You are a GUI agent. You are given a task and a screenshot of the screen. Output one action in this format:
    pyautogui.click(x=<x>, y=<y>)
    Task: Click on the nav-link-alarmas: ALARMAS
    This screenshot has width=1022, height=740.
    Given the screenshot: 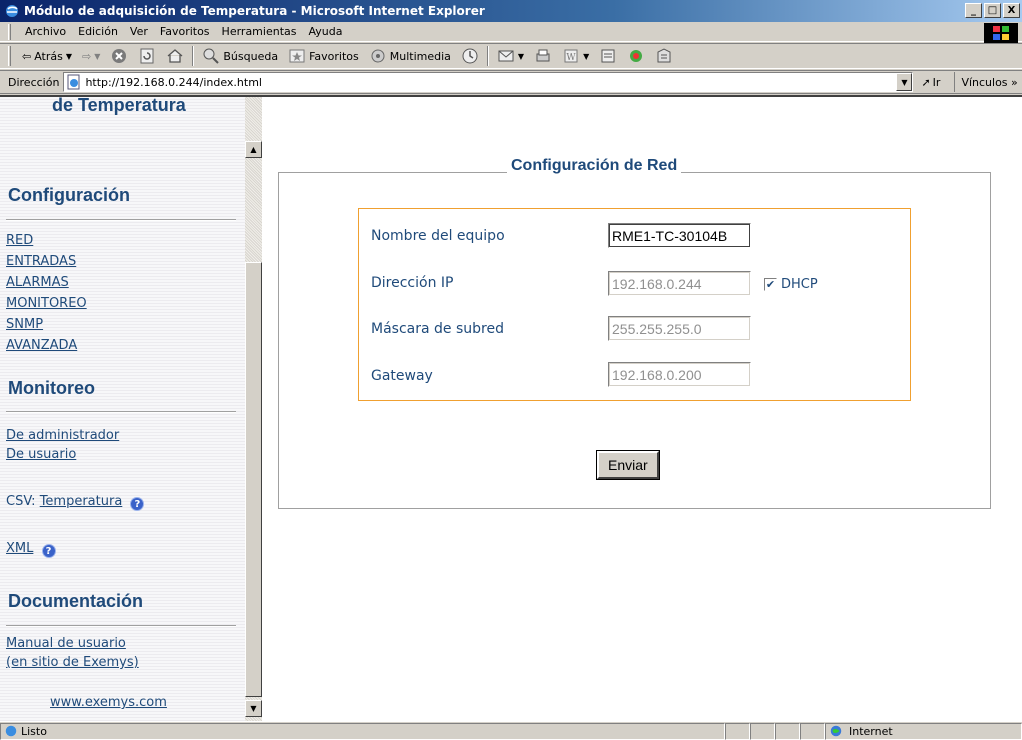 What is the action you would take?
    pyautogui.click(x=37, y=282)
    